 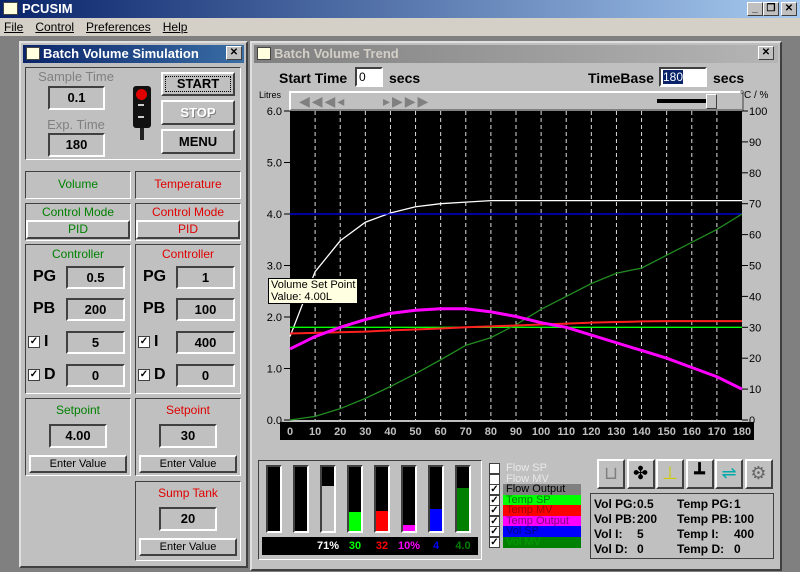 What do you see at coordinates (95, 342) in the screenshot?
I see `vol-i-field: 5` at bounding box center [95, 342].